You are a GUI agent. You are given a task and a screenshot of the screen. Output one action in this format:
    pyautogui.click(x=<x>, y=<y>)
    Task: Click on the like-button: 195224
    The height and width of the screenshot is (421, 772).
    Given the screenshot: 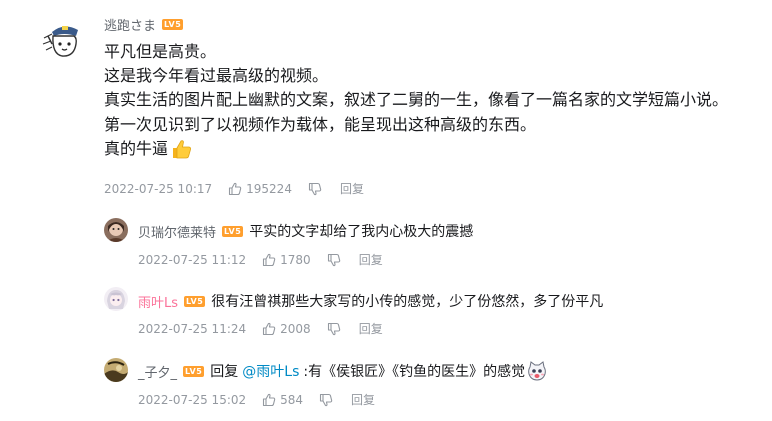 What is the action you would take?
    pyautogui.click(x=260, y=189)
    